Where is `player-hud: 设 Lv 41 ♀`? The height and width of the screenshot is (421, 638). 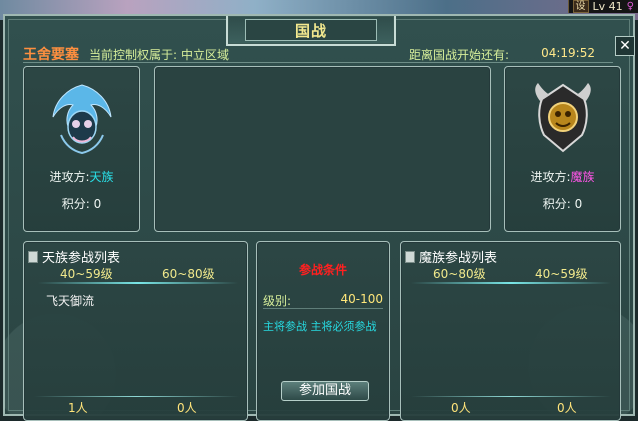
player-hud: 设 Lv 41 ♀ is located at coordinates (602, 6).